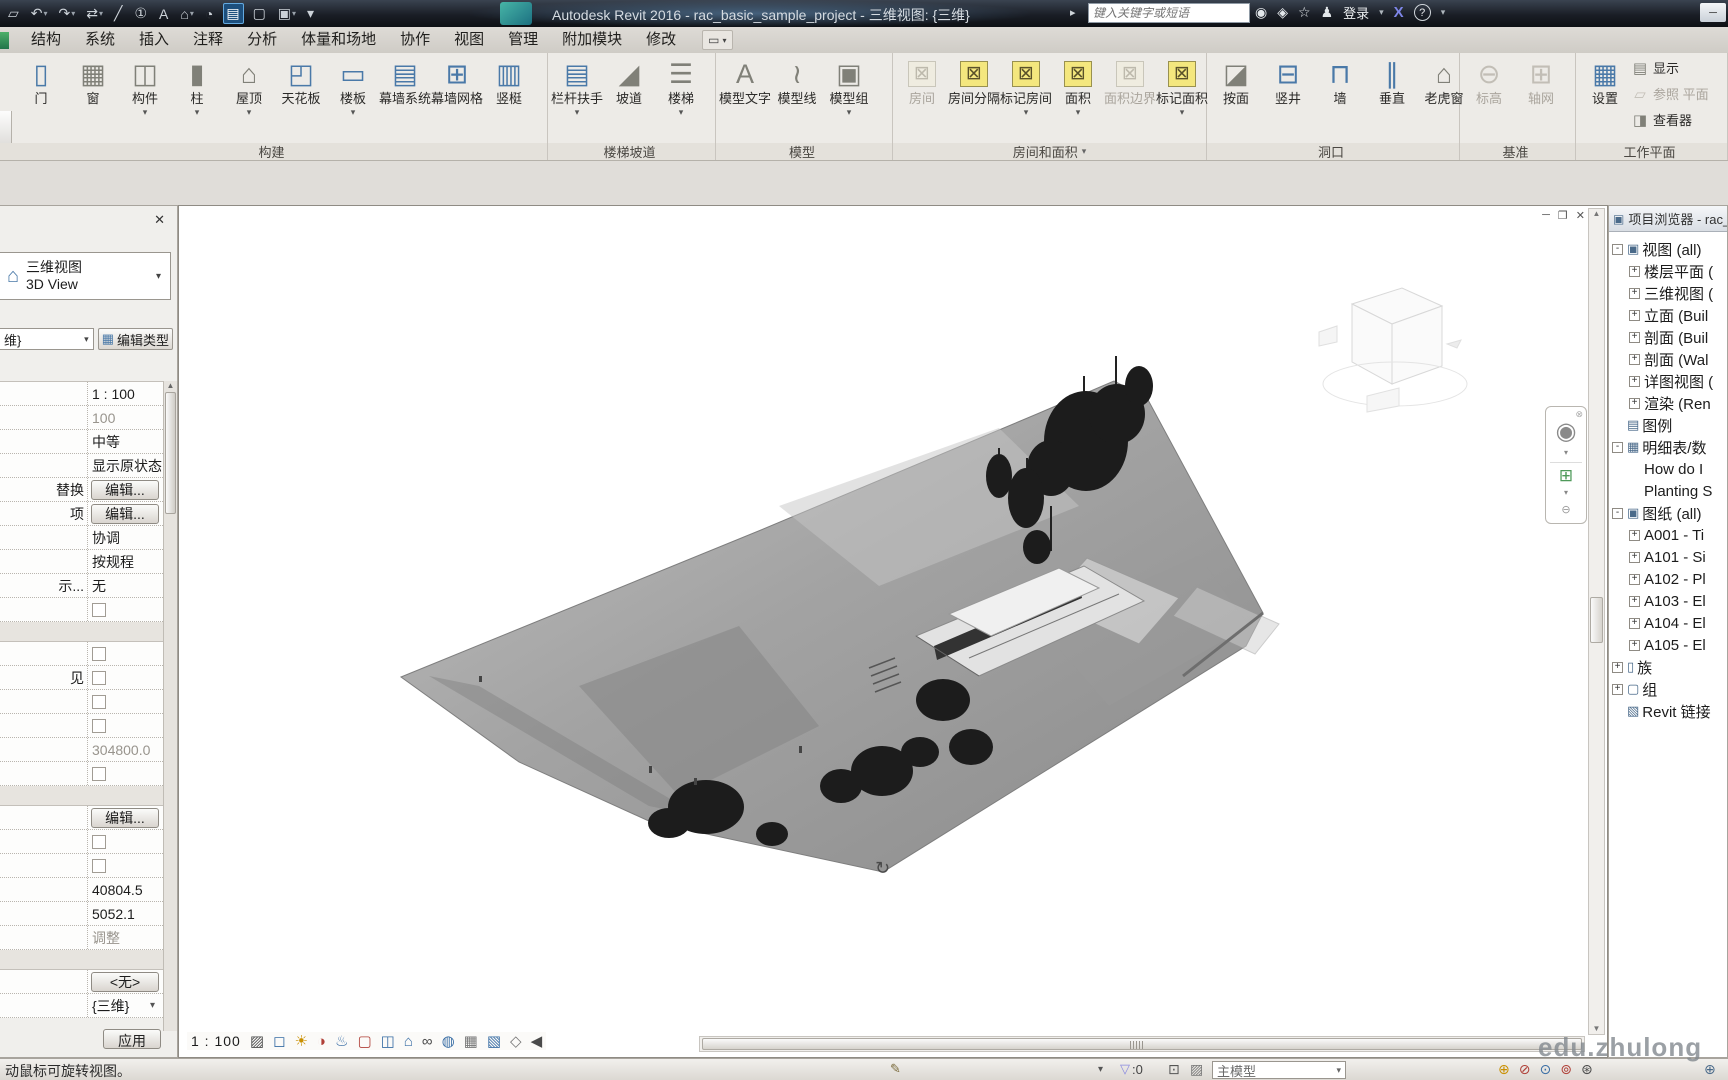 Image resolution: width=1728 pixels, height=1080 pixels. What do you see at coordinates (1669, 513) in the screenshot?
I see `tree-item: - ▣ 图纸 (all)` at bounding box center [1669, 513].